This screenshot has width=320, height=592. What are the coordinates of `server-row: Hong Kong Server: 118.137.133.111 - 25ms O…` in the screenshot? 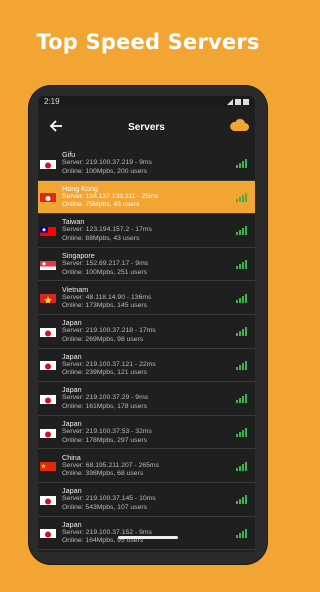 It's located at (146, 197).